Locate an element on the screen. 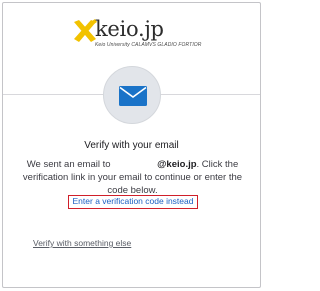 The height and width of the screenshot is (291, 320). mail-badge is located at coordinates (132, 95).